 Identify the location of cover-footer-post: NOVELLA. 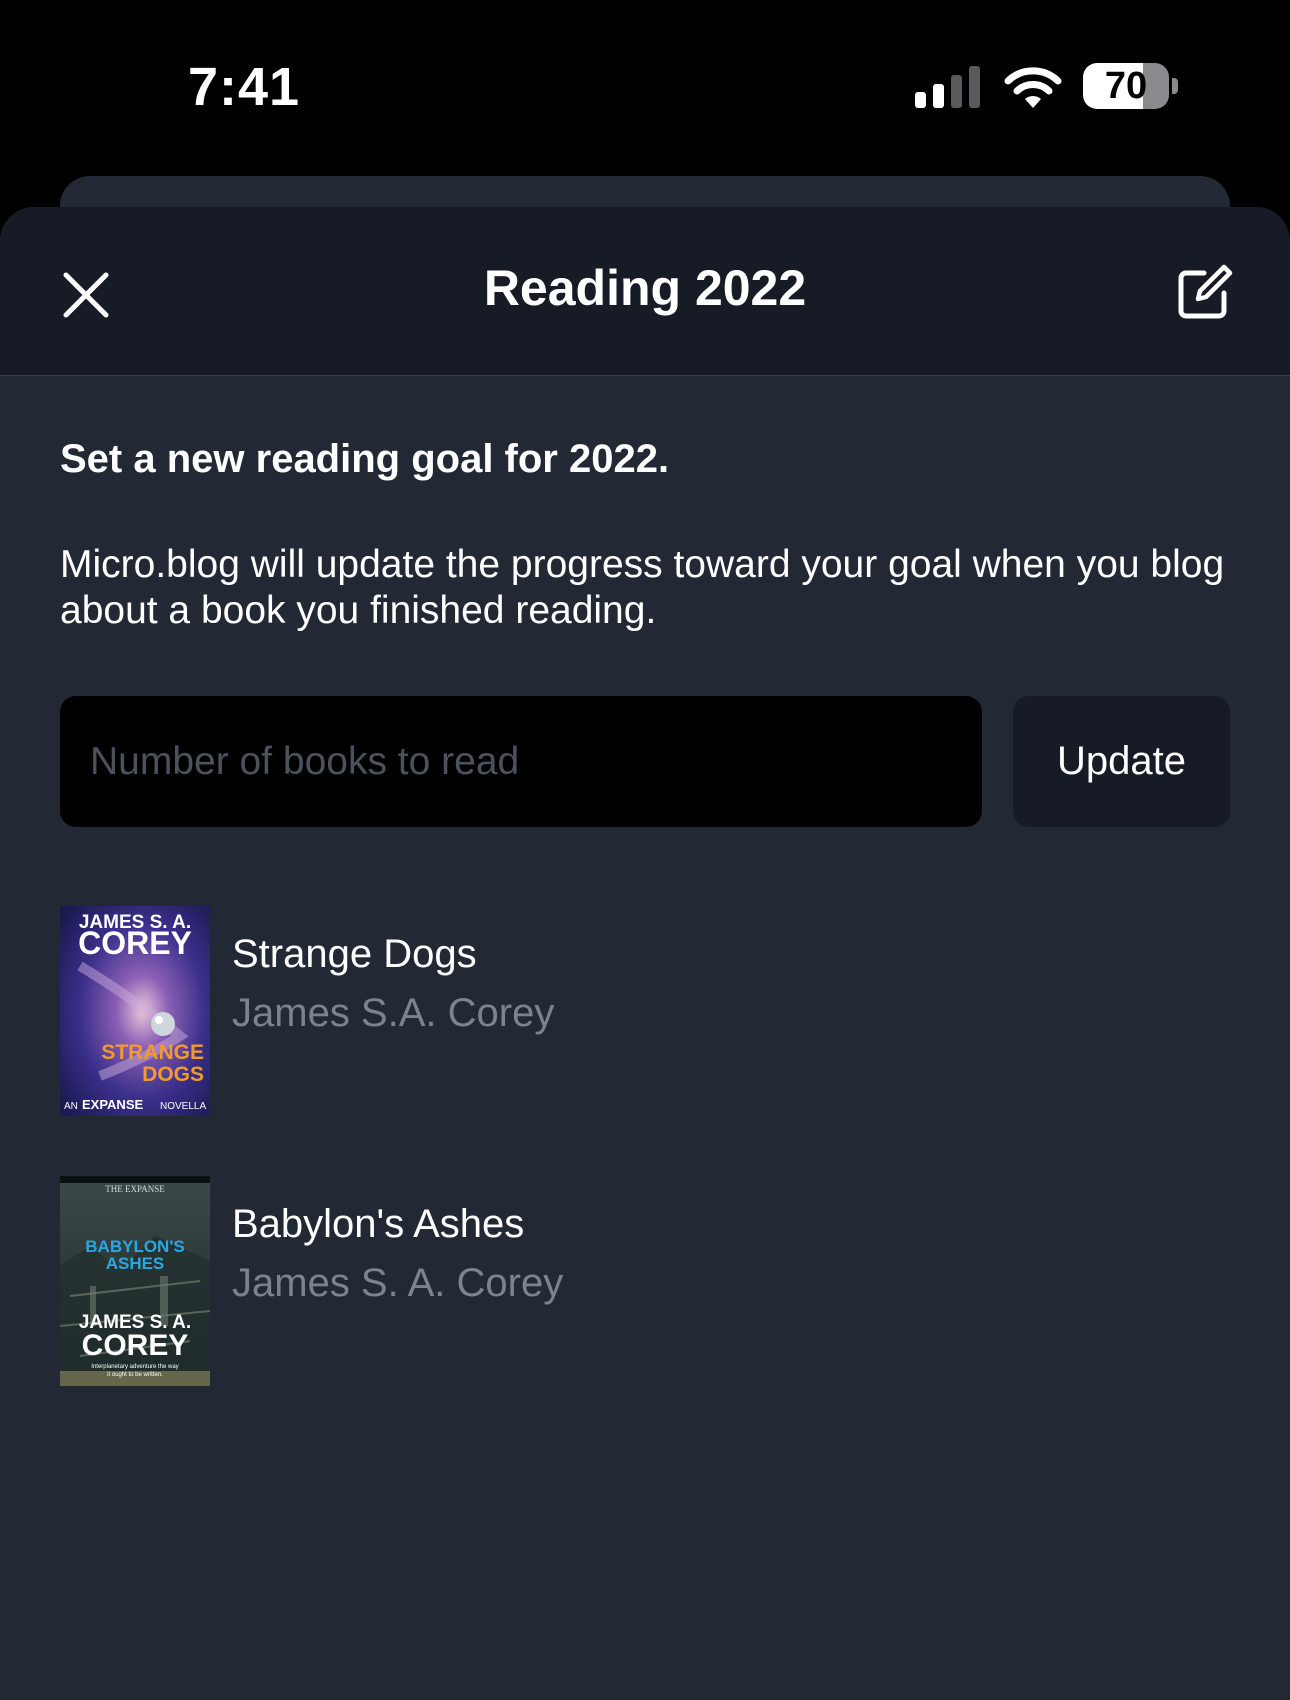
(183, 1106).